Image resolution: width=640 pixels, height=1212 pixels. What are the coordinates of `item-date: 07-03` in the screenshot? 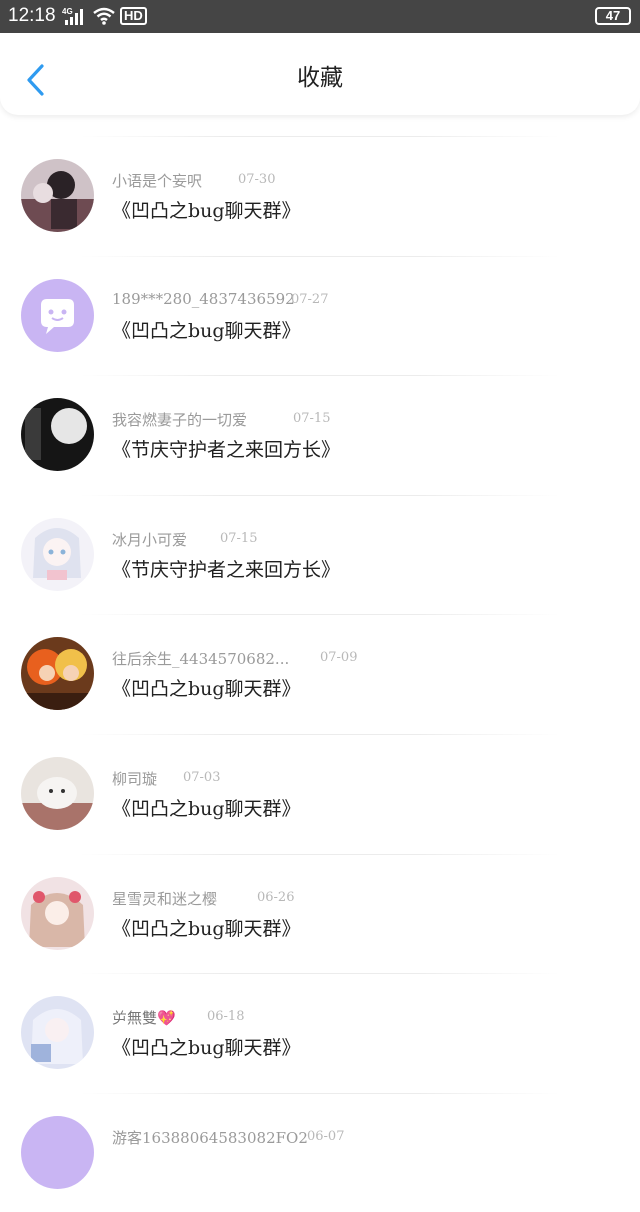 It's located at (202, 777).